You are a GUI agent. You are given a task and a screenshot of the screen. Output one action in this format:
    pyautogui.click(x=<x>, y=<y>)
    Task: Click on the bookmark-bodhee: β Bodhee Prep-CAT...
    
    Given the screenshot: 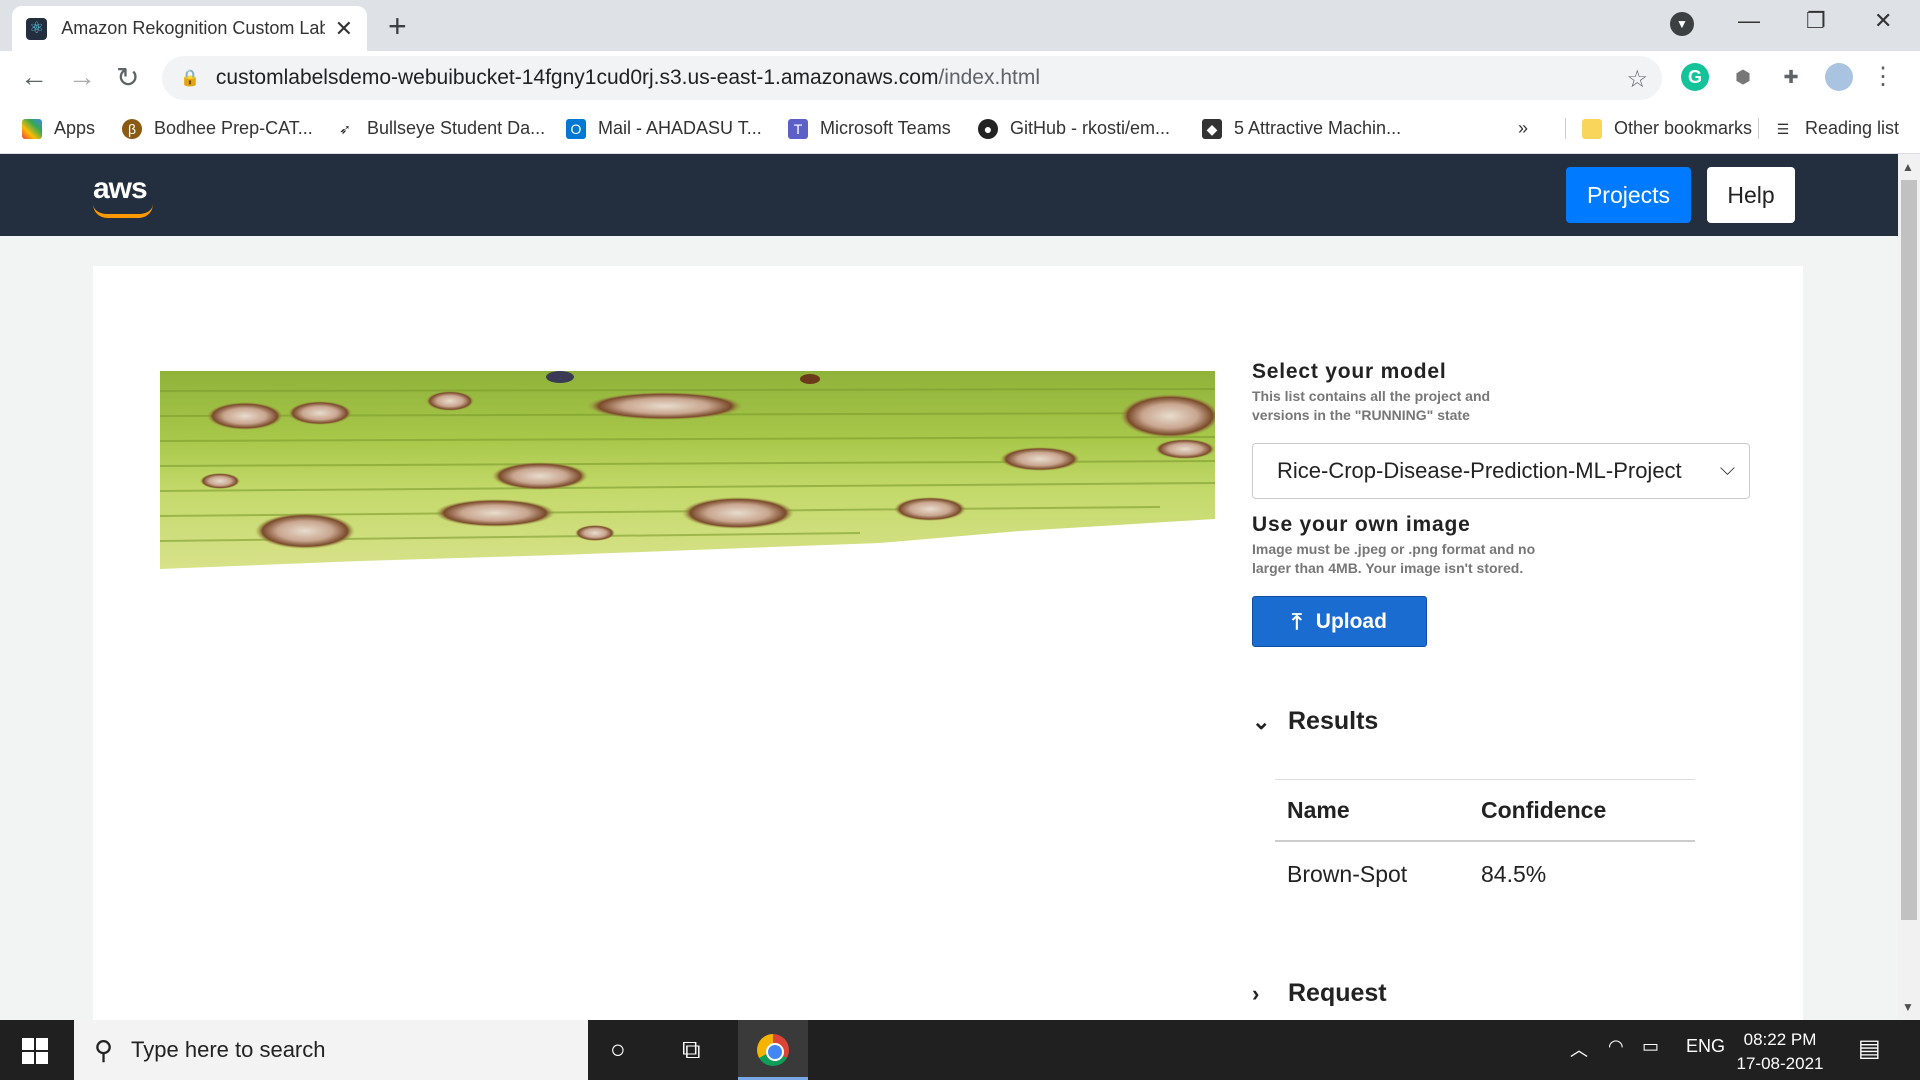 What is the action you would take?
    pyautogui.click(x=217, y=128)
    